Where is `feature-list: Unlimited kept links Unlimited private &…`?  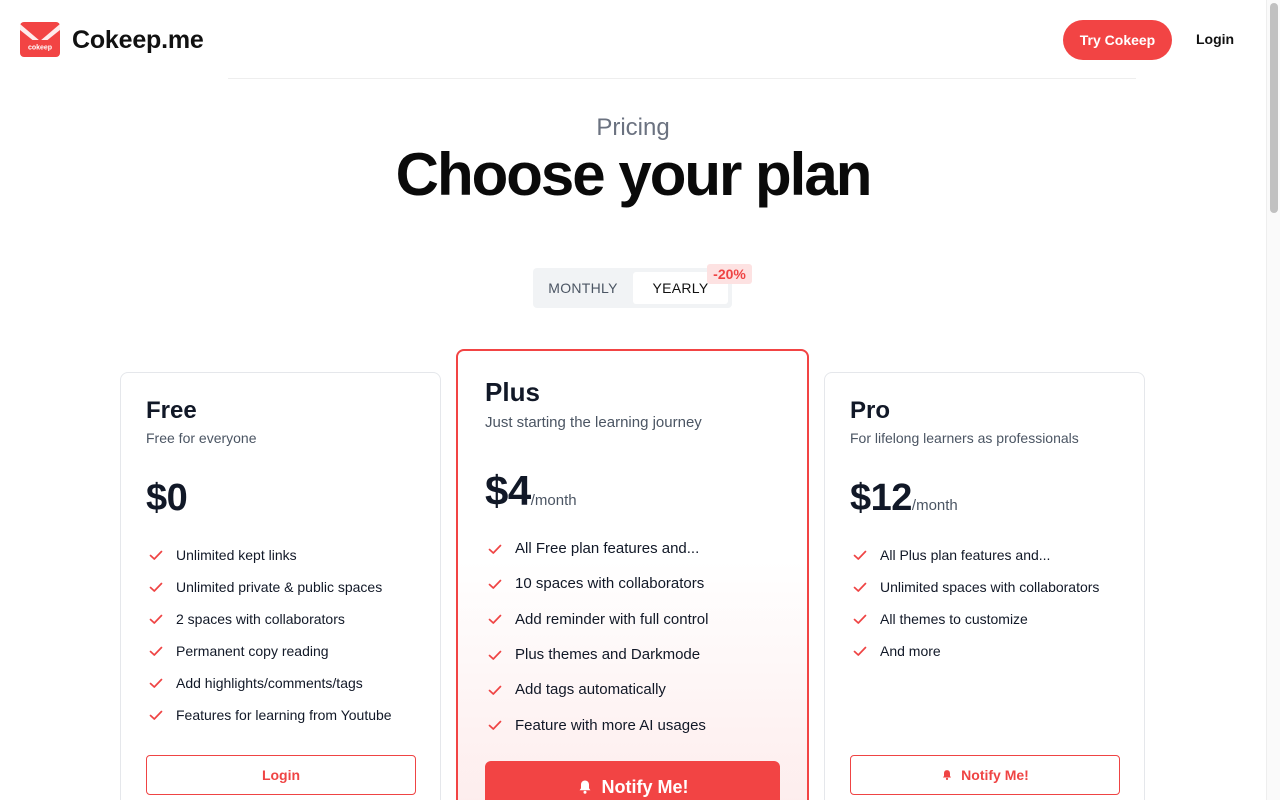
feature-list: Unlimited kept links Unlimited private &… is located at coordinates (270, 635).